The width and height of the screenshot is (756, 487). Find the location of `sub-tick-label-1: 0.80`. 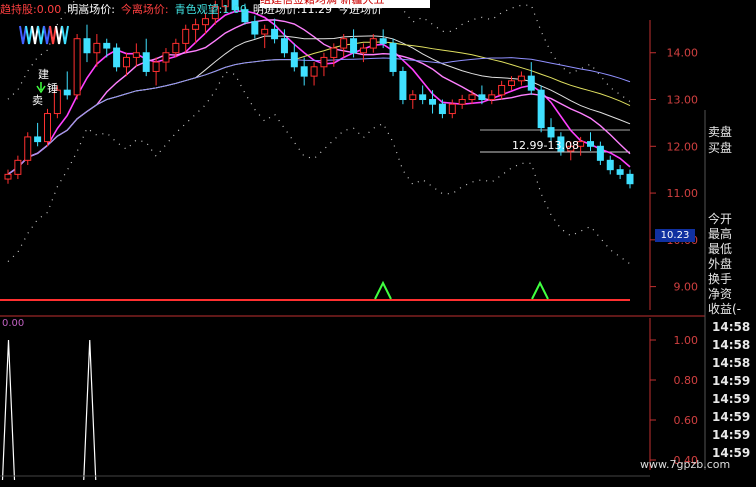

sub-tick-label-1: 0.80 is located at coordinates (686, 380).